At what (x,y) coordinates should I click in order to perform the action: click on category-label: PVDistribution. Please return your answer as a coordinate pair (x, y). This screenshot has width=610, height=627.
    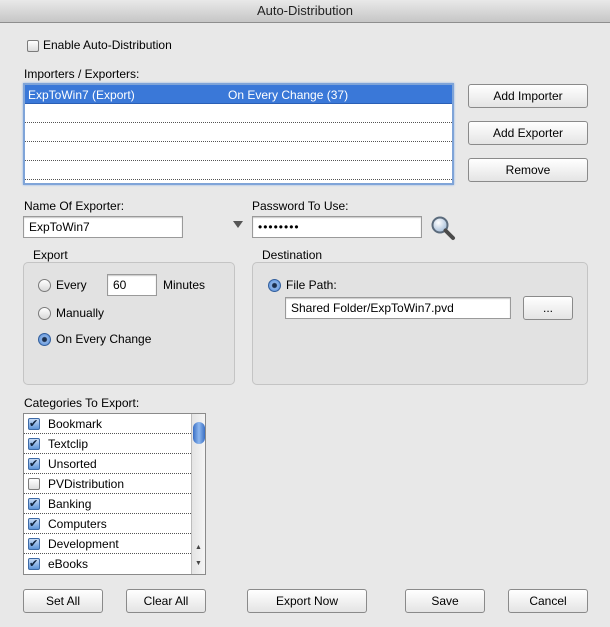
    Looking at the image, I should click on (86, 484).